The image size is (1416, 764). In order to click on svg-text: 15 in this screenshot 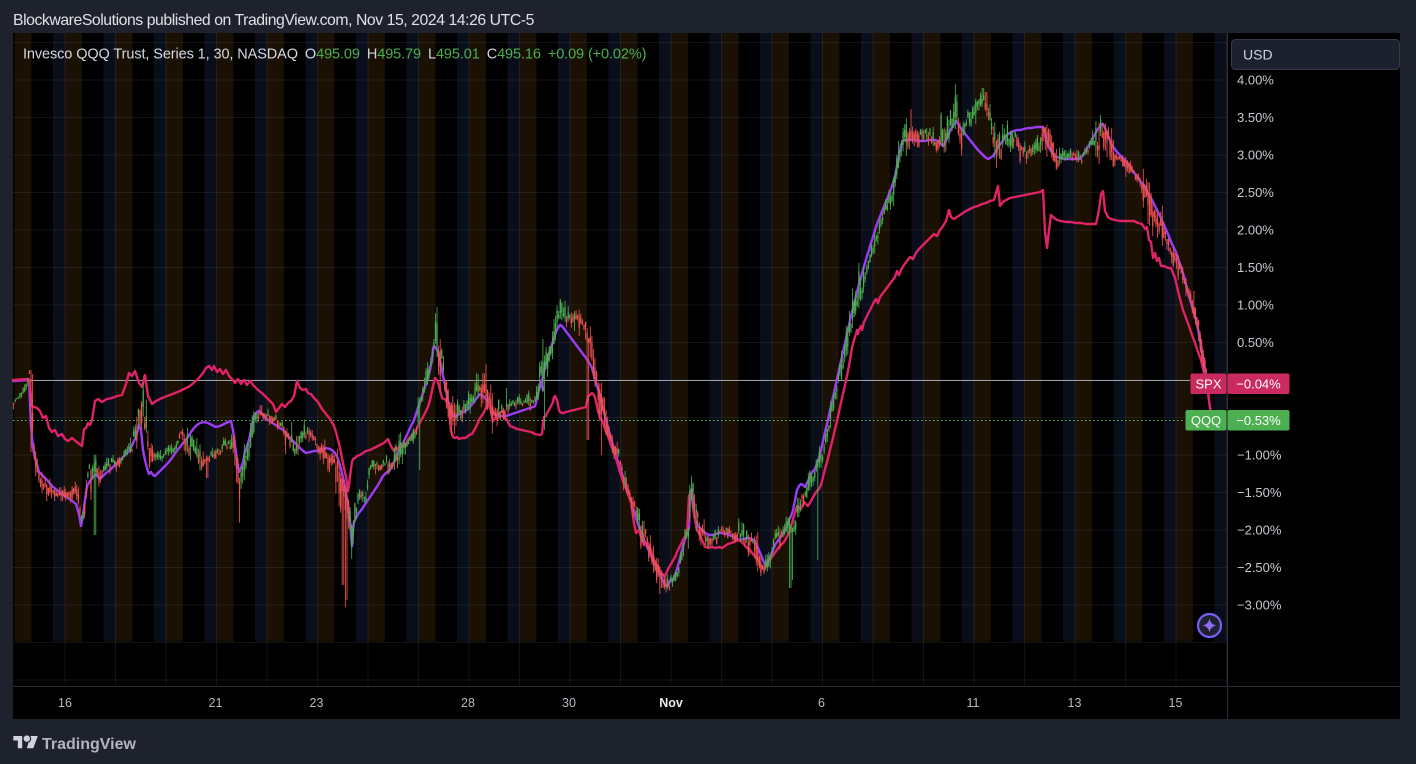, I will do `click(1176, 703)`.